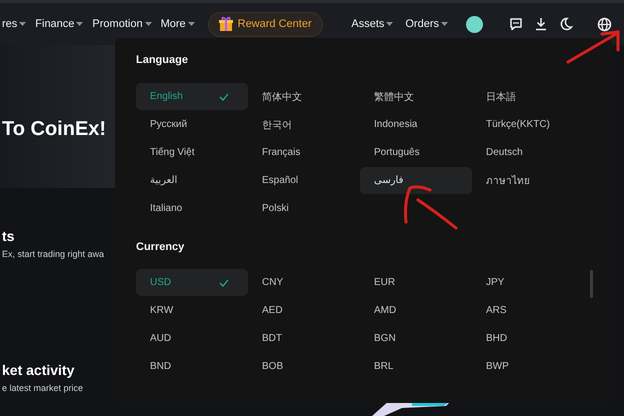 The image size is (624, 416). Describe the element at coordinates (528, 310) in the screenshot. I see `currency-option: ARS` at that location.